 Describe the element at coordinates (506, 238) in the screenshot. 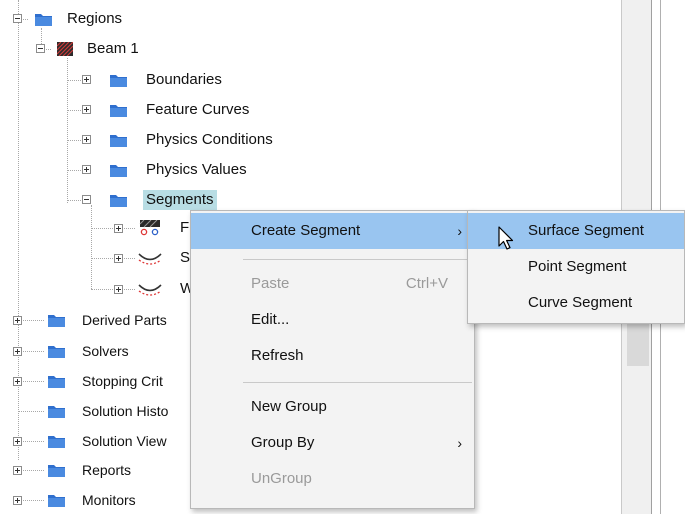

I see `mouse-pointer-icon` at that location.